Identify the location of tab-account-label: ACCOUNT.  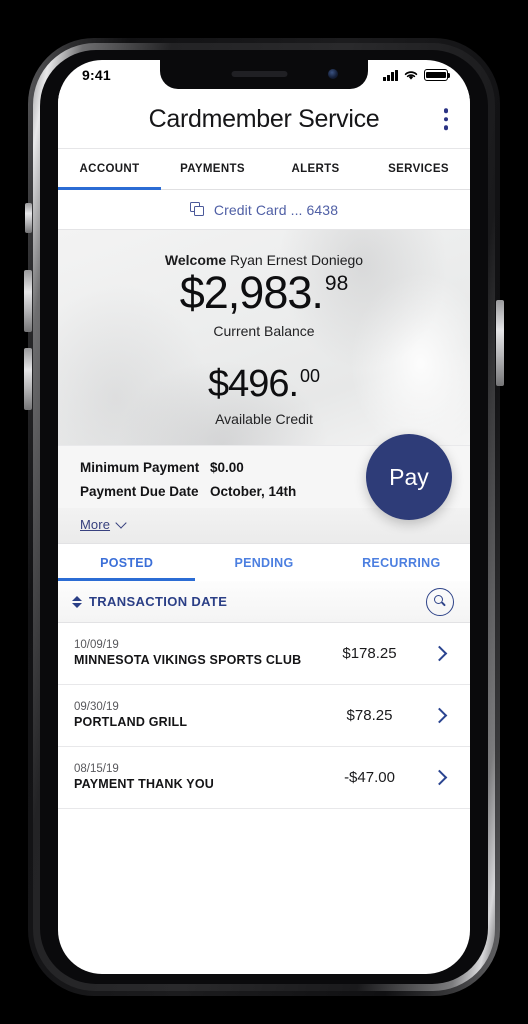
(109, 169).